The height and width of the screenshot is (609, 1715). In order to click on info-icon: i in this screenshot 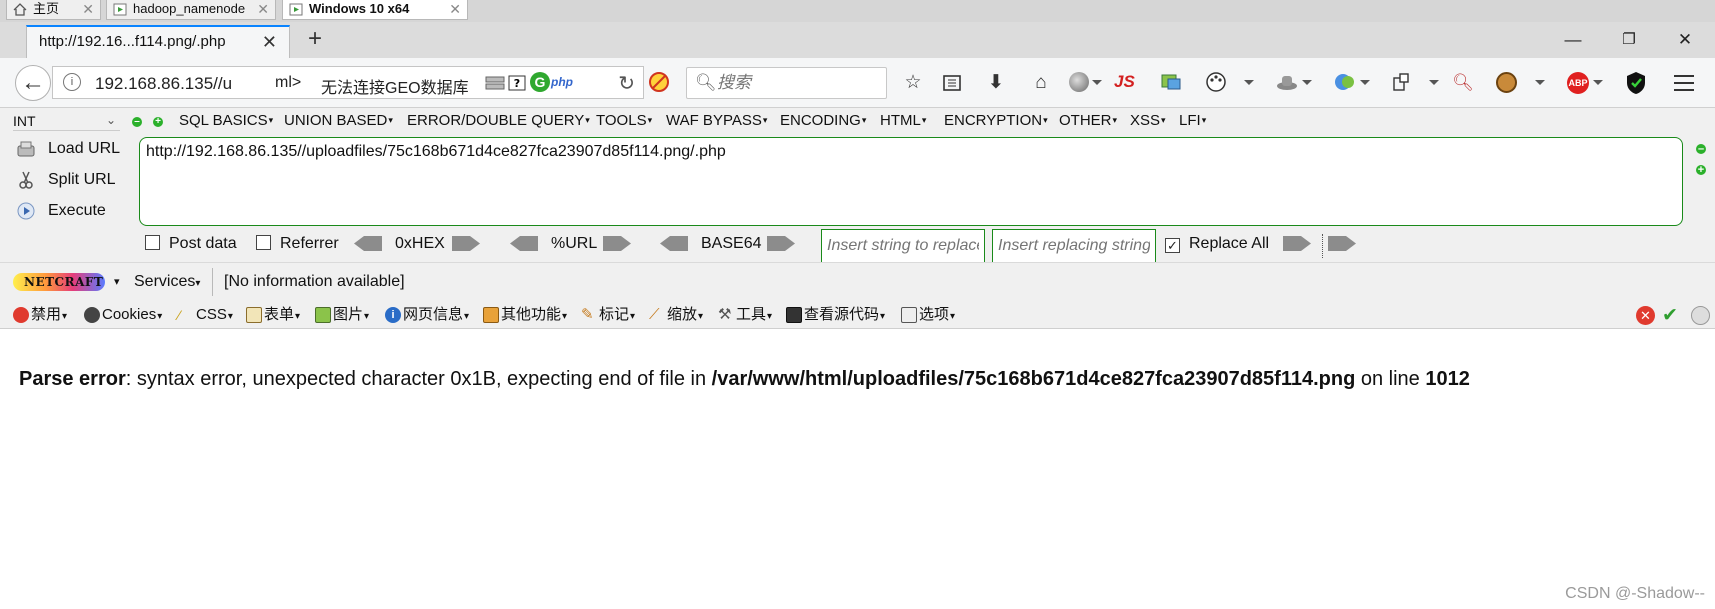, I will do `click(72, 82)`.